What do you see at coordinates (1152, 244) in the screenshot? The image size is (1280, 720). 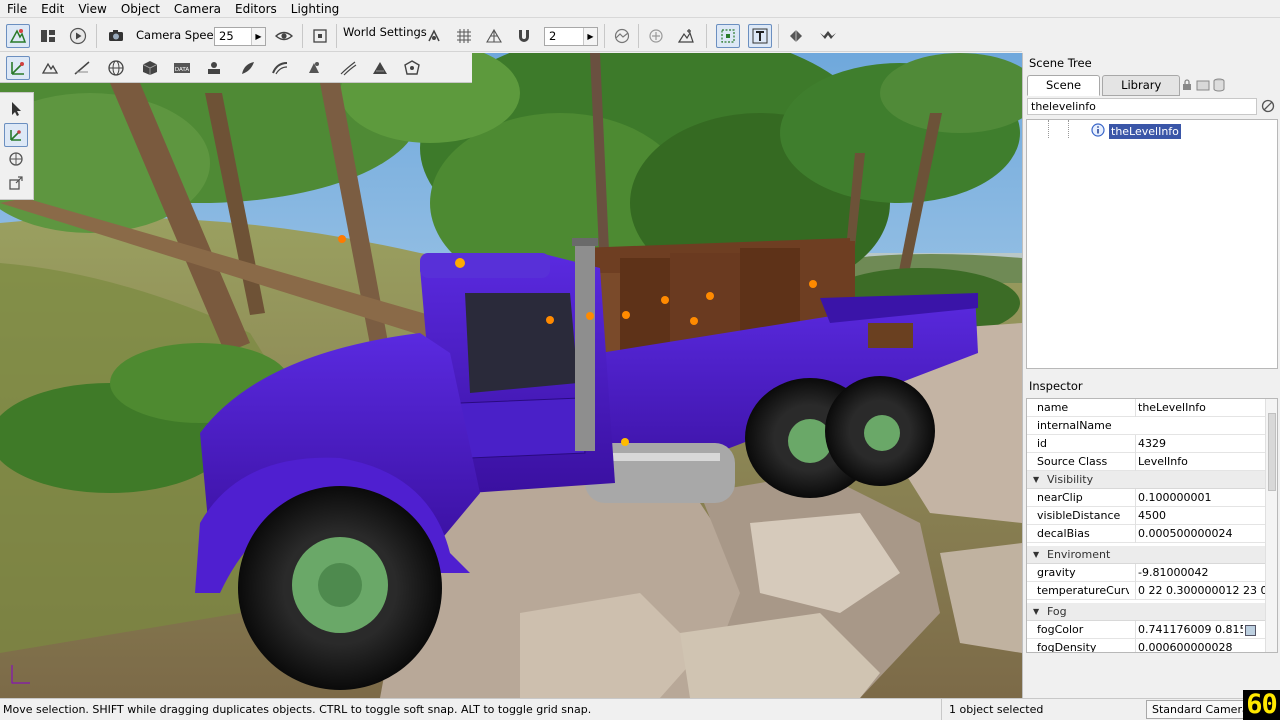 I see `scene-tree: theLevelInfo` at bounding box center [1152, 244].